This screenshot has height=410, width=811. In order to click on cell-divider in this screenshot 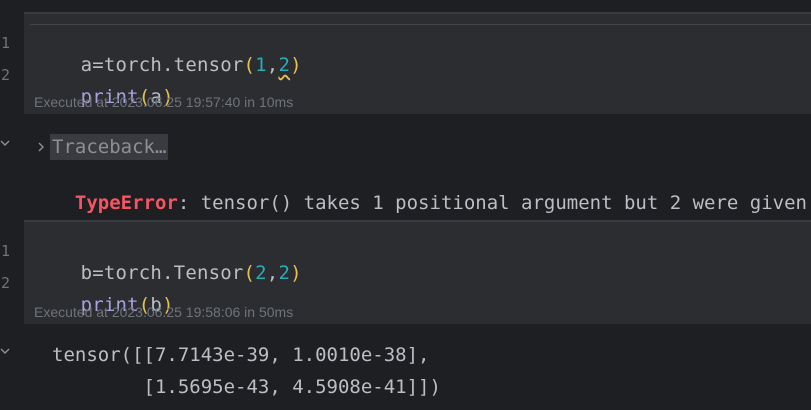, I will do `click(420, 24)`.